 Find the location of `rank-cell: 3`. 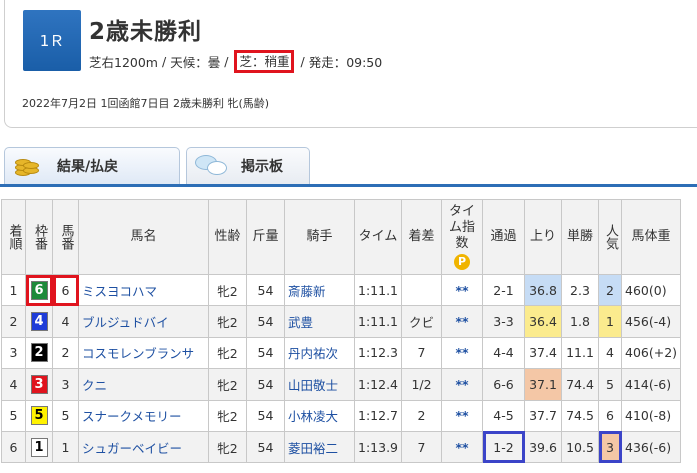

rank-cell: 3 is located at coordinates (13, 353).